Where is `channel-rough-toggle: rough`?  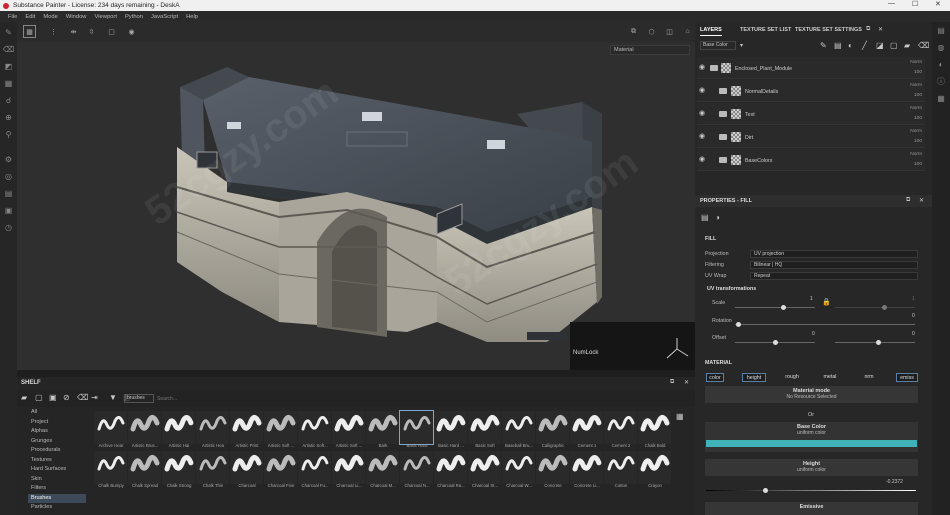
channel-rough-toggle: rough is located at coordinates (792, 377).